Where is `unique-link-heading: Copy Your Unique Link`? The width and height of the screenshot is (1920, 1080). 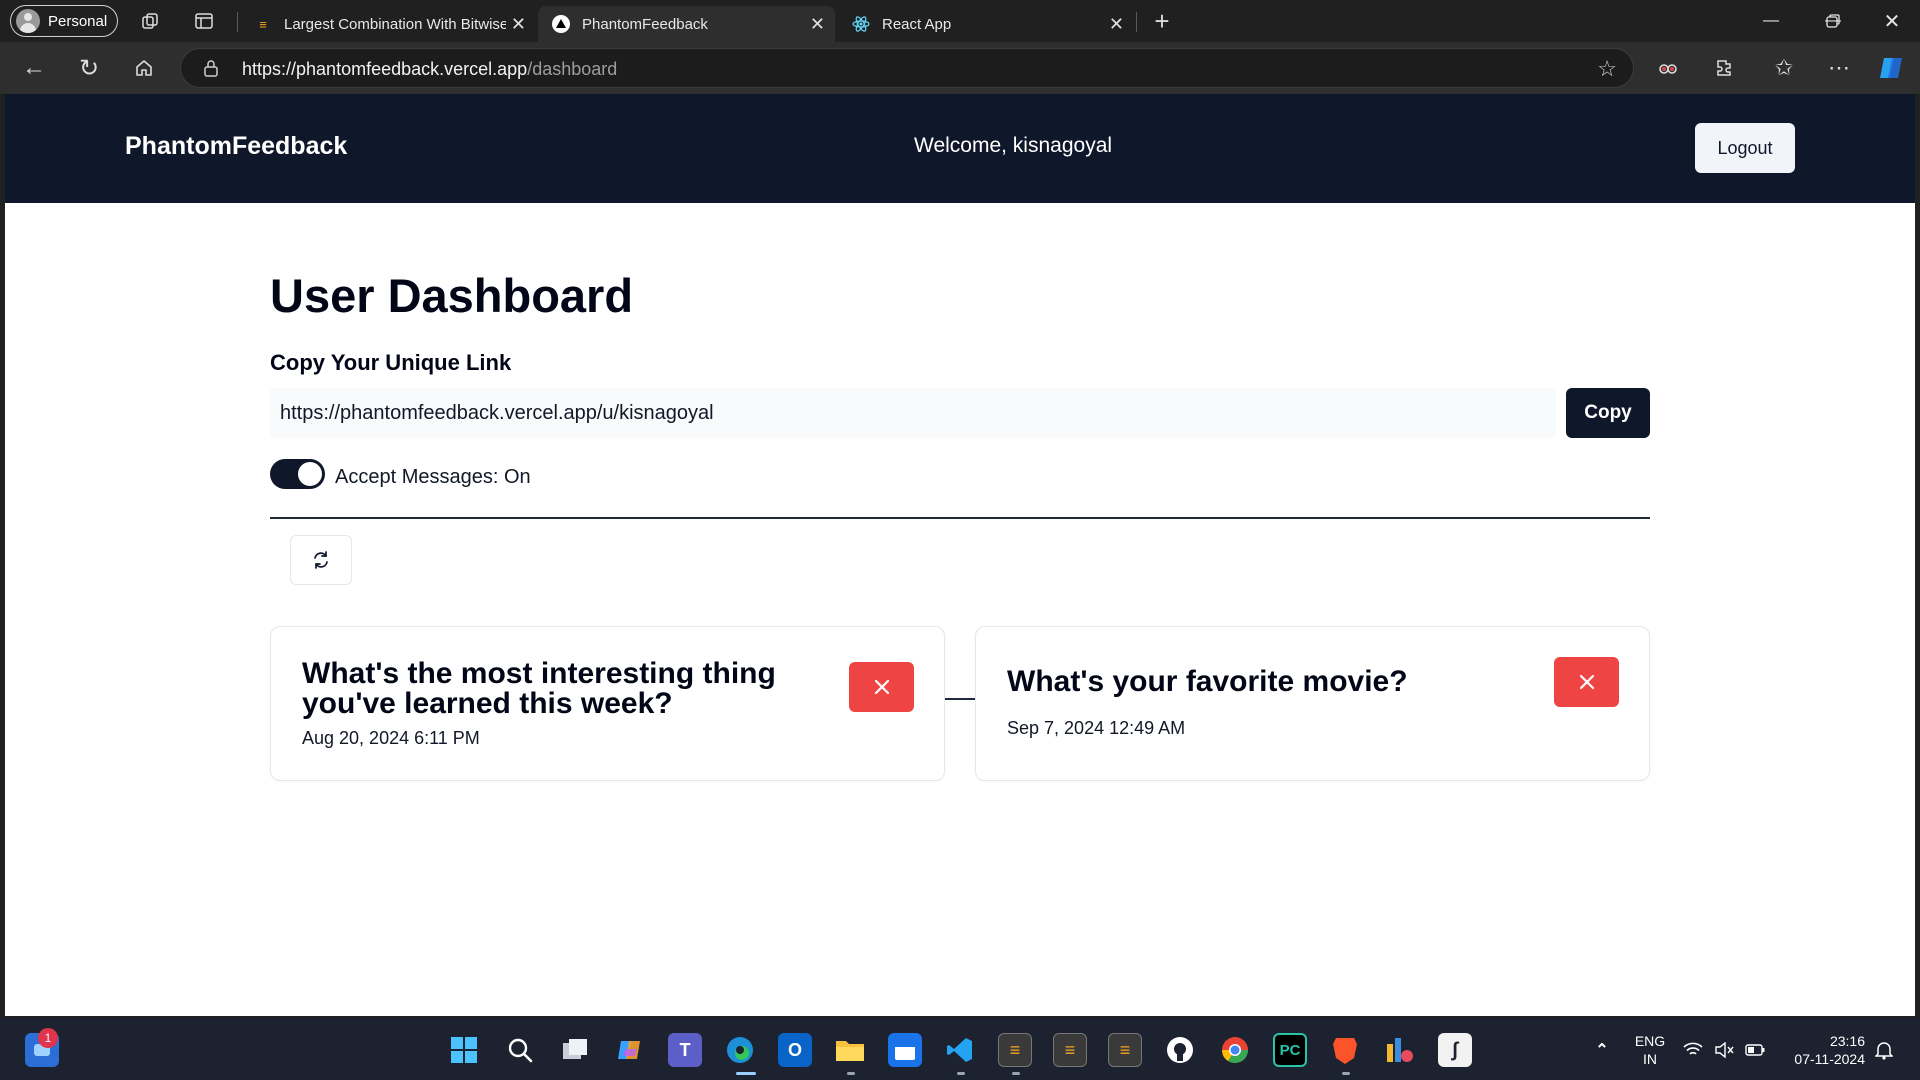
unique-link-heading: Copy Your Unique Link is located at coordinates (391, 362).